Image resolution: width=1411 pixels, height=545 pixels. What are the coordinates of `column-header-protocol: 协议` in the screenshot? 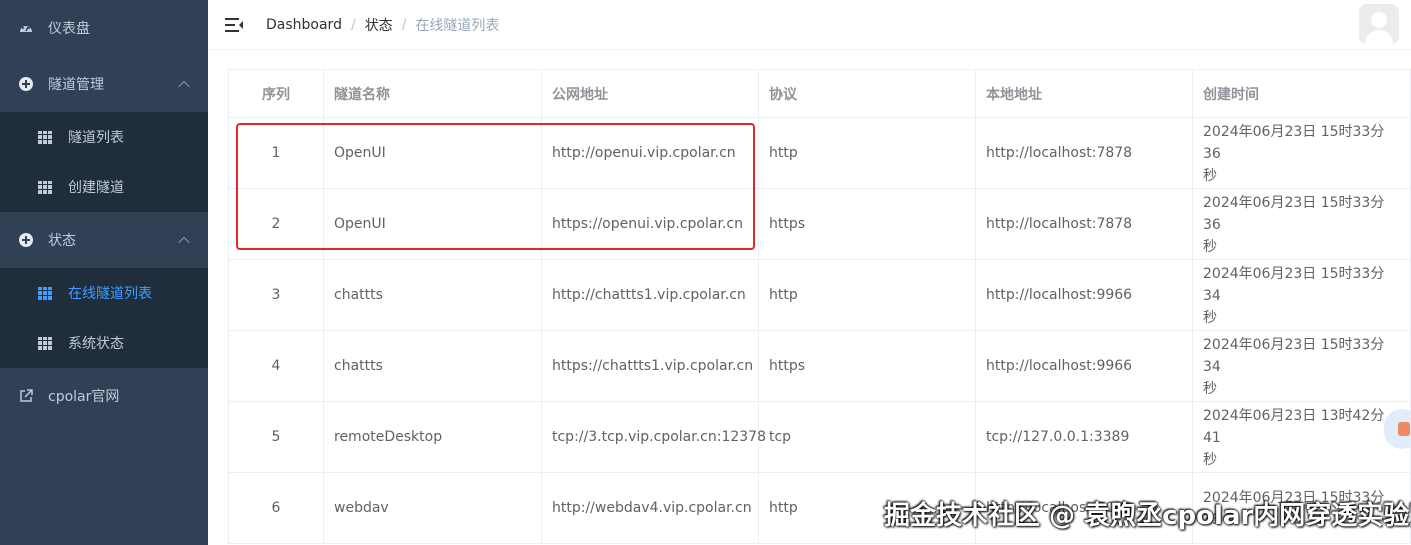 It's located at (867, 93).